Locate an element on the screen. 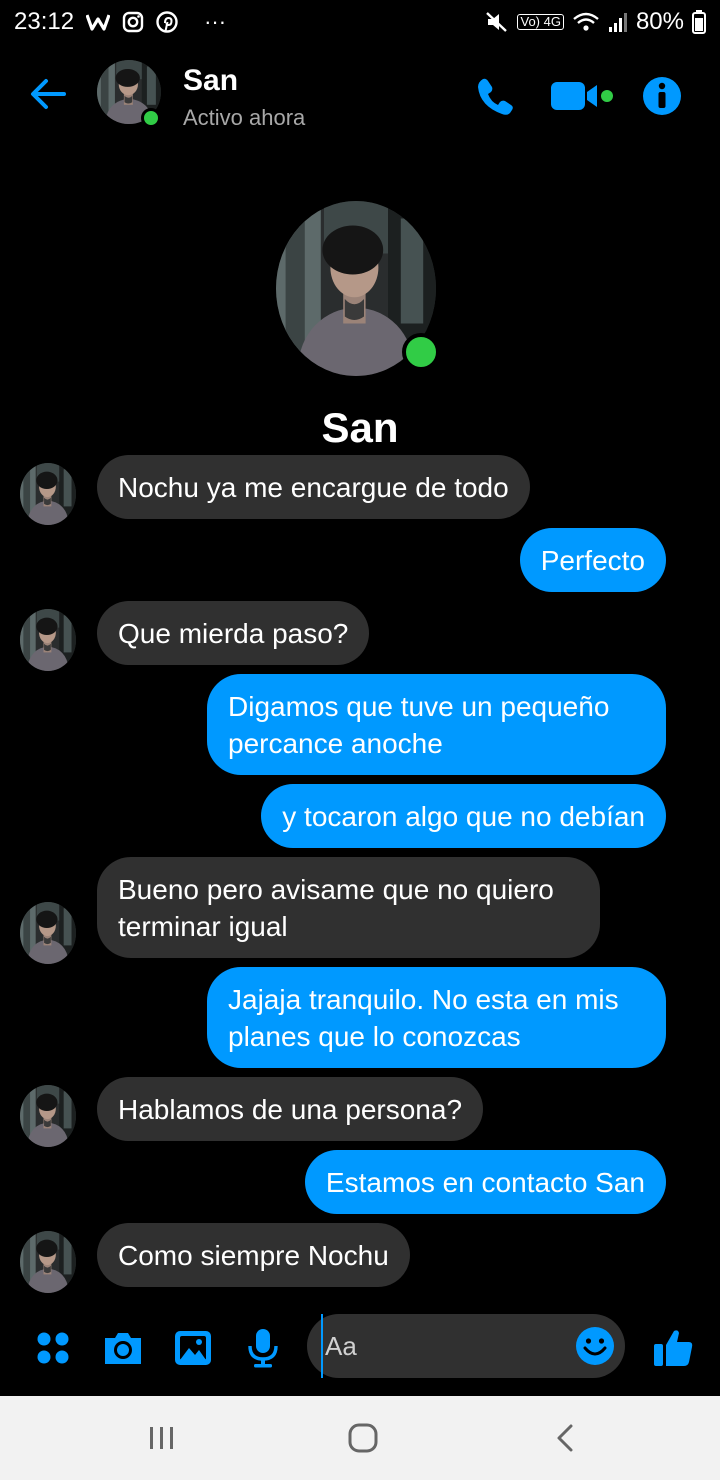  wifi-icon is located at coordinates (586, 22).